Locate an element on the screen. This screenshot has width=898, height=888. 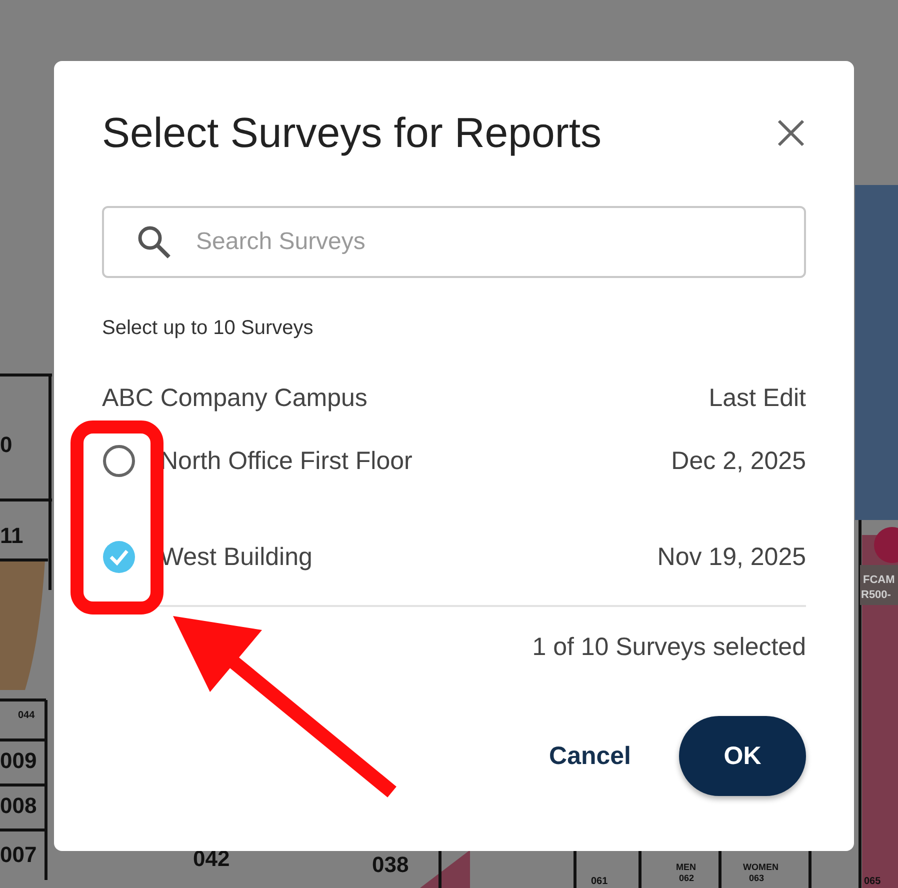
room-label: 0 is located at coordinates (6, 444).